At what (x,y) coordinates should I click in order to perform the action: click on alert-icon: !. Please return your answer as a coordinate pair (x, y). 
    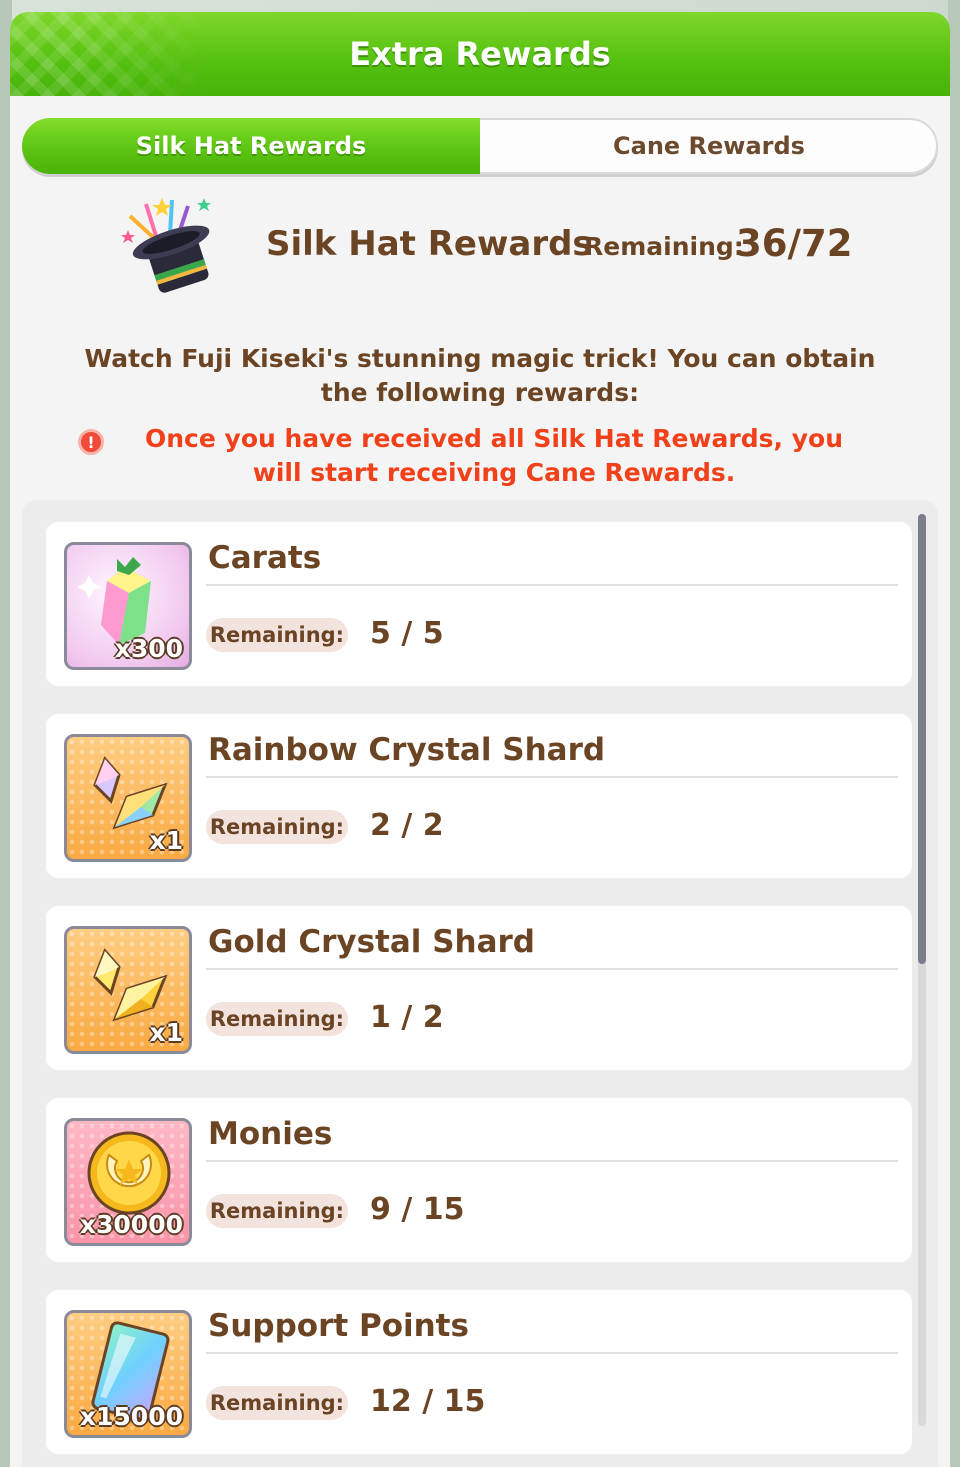
    Looking at the image, I should click on (91, 442).